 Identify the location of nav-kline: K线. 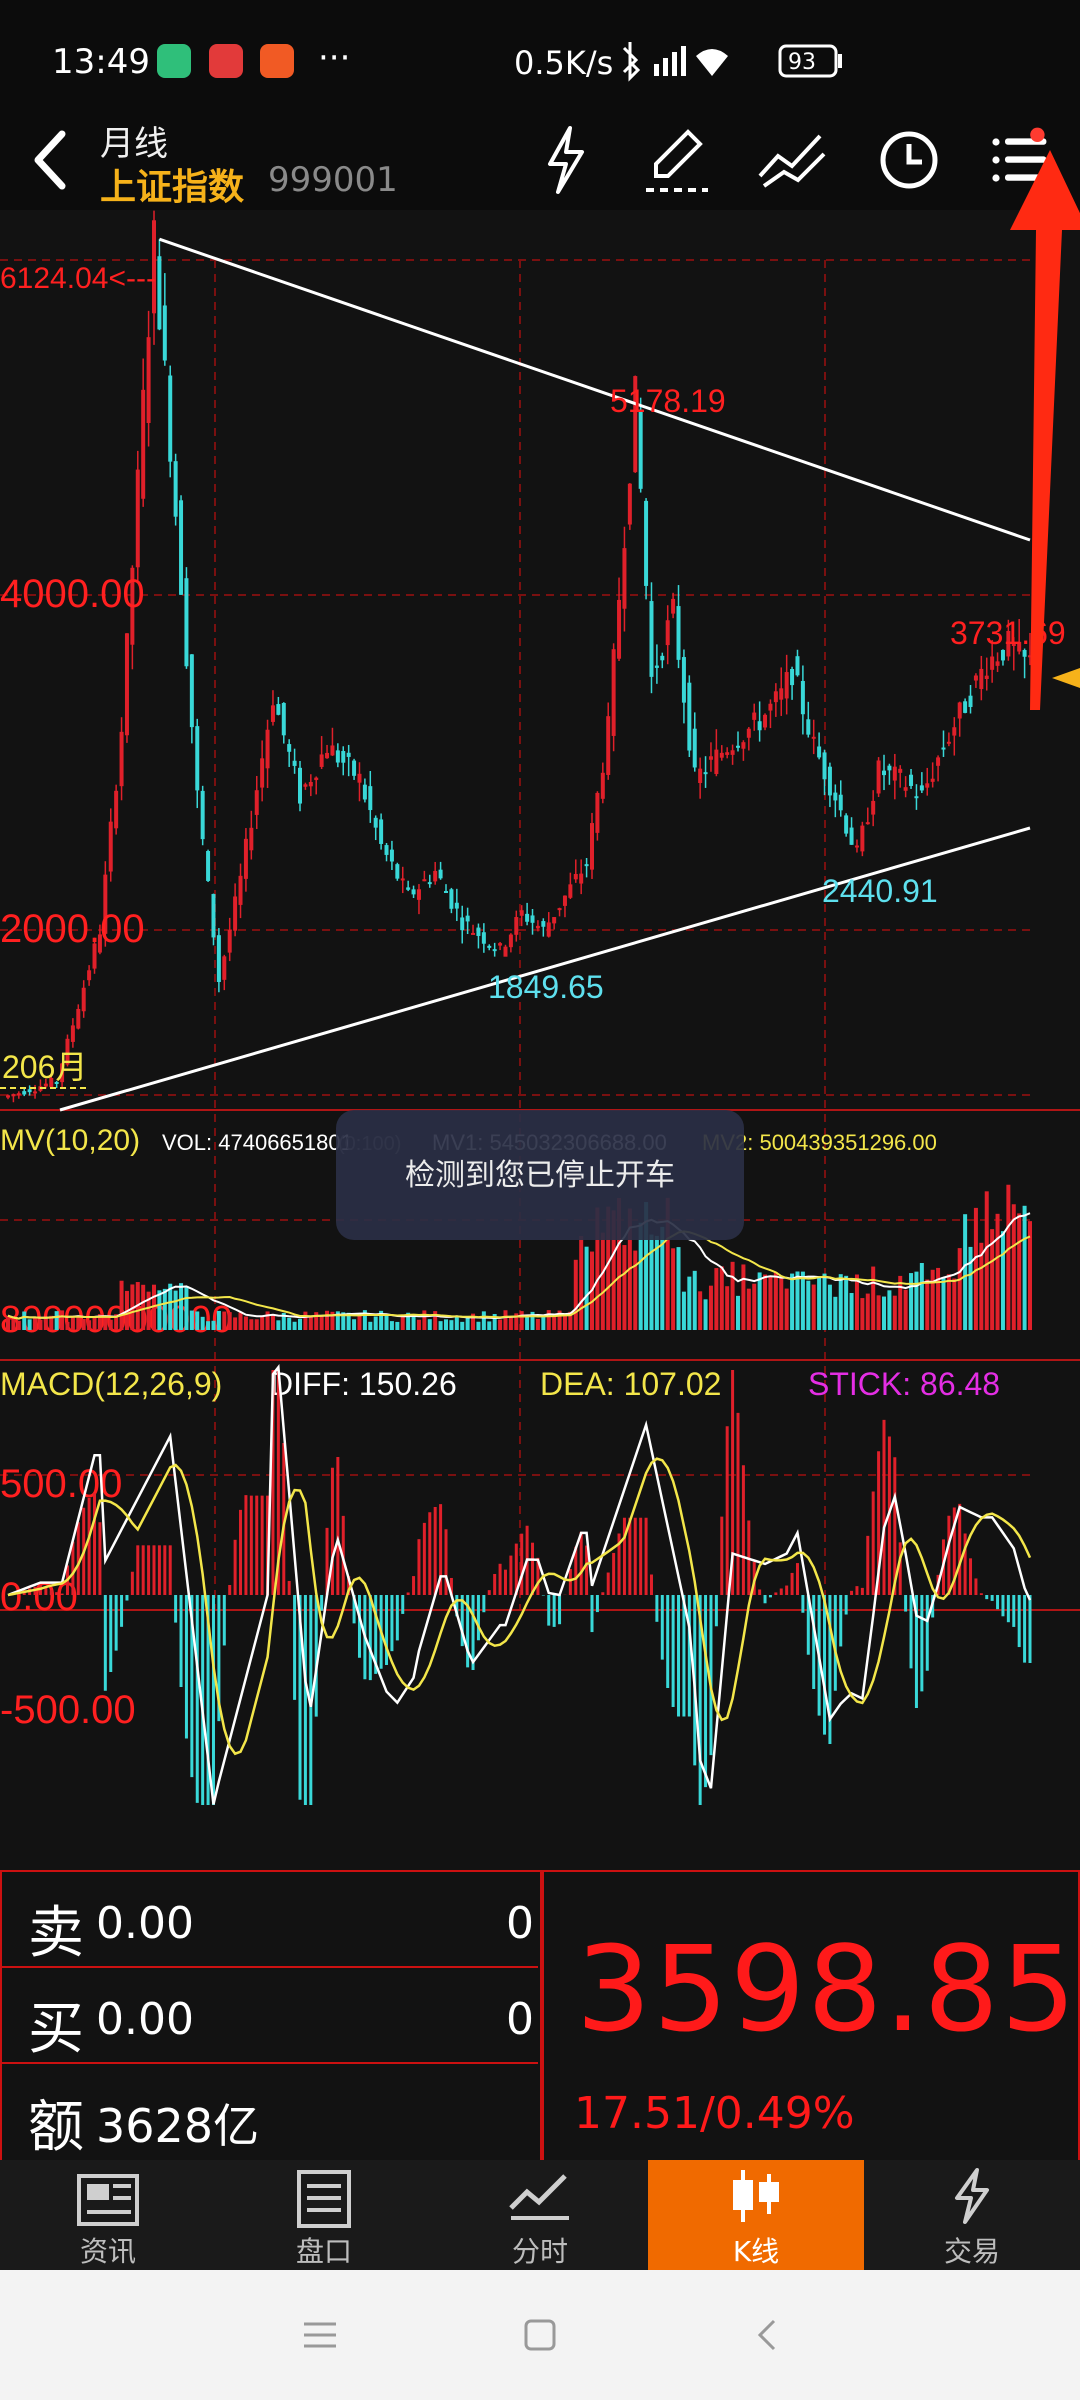
(756, 2215).